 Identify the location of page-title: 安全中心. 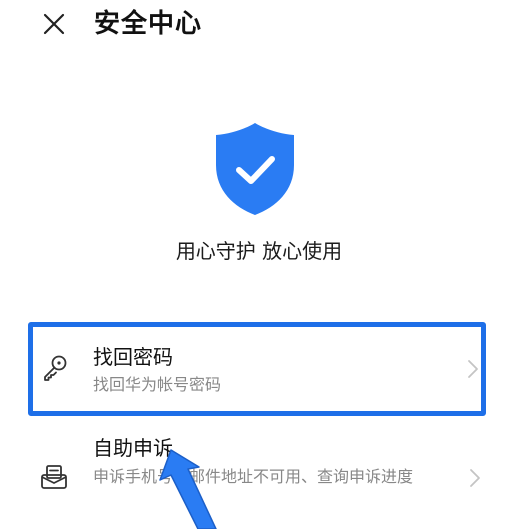
(148, 24).